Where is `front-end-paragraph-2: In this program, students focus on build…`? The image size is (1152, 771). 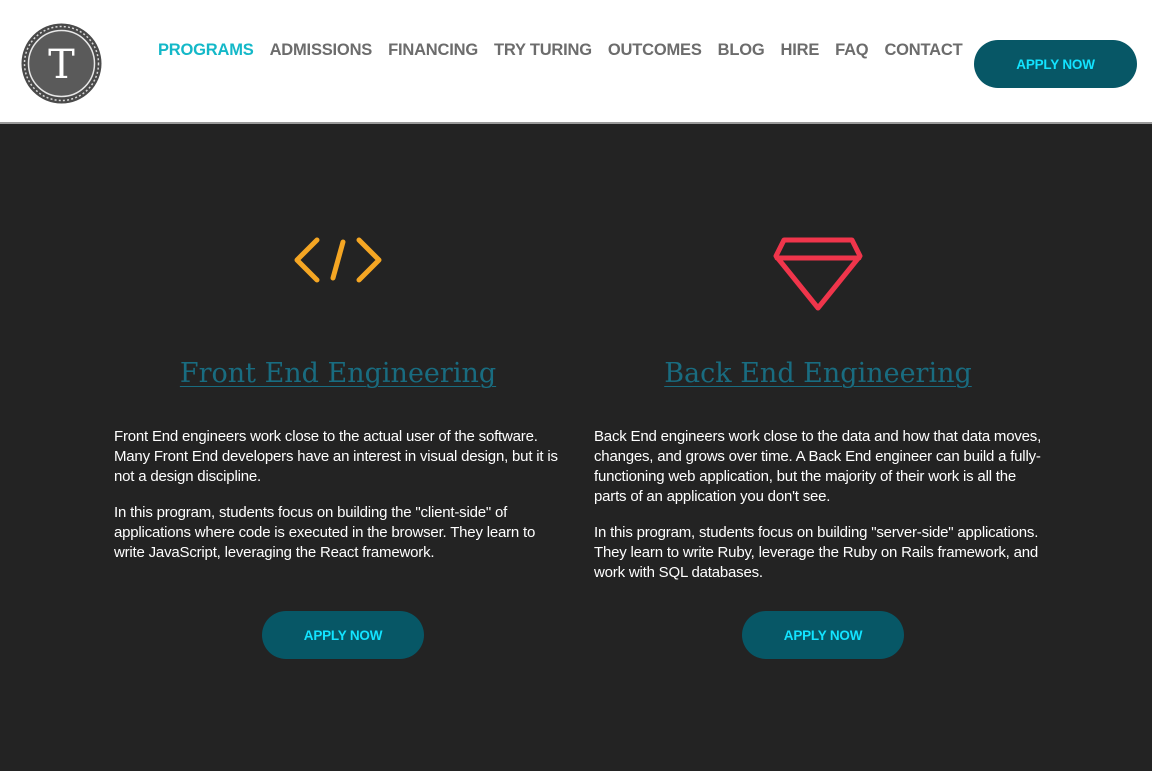
front-end-paragraph-2: In this program, students focus on build… is located at coordinates (325, 532).